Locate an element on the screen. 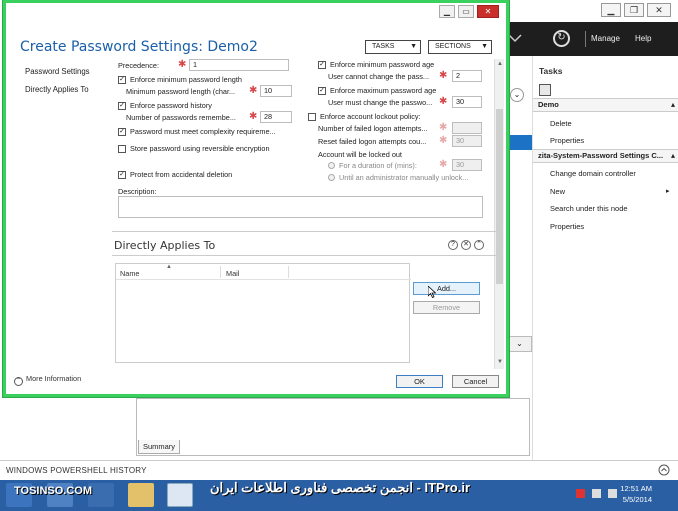 This screenshot has height=511, width=678. ok-button: OK is located at coordinates (419, 381).